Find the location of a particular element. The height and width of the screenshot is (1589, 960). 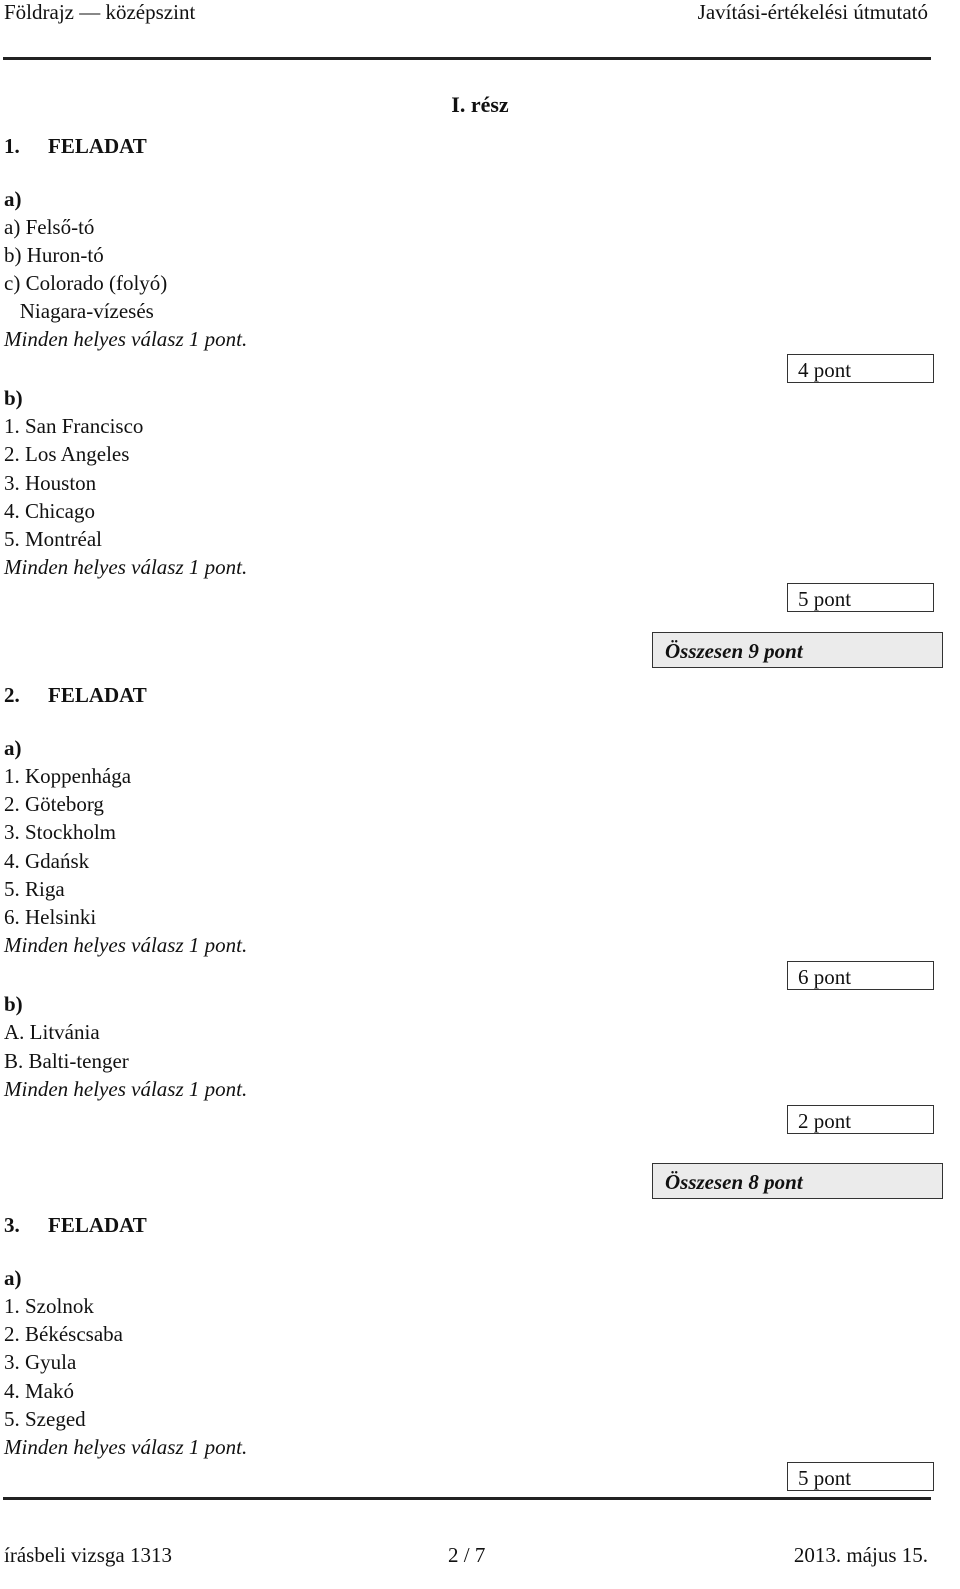

task-1-heading: 1. FELADAT is located at coordinates (75, 146).